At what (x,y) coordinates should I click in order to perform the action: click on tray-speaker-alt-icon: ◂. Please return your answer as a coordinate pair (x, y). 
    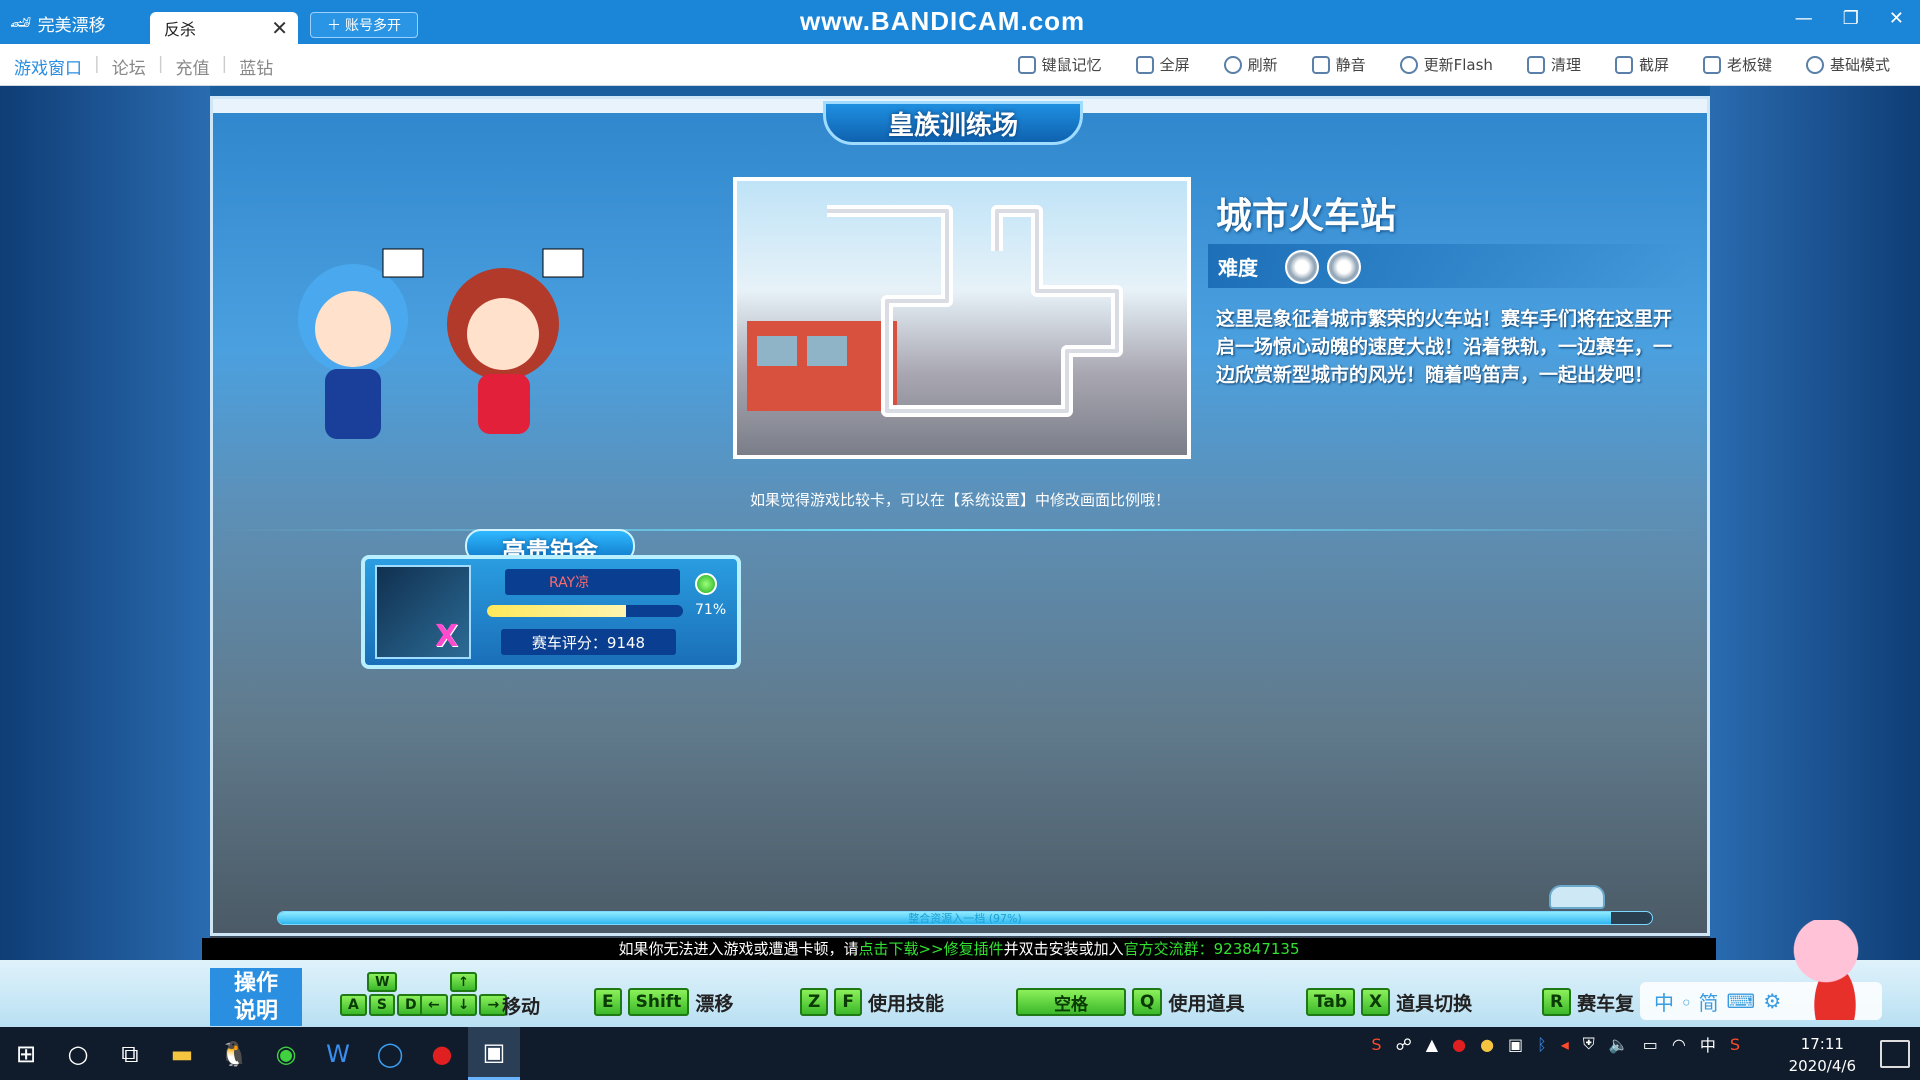
    Looking at the image, I should click on (1565, 1044).